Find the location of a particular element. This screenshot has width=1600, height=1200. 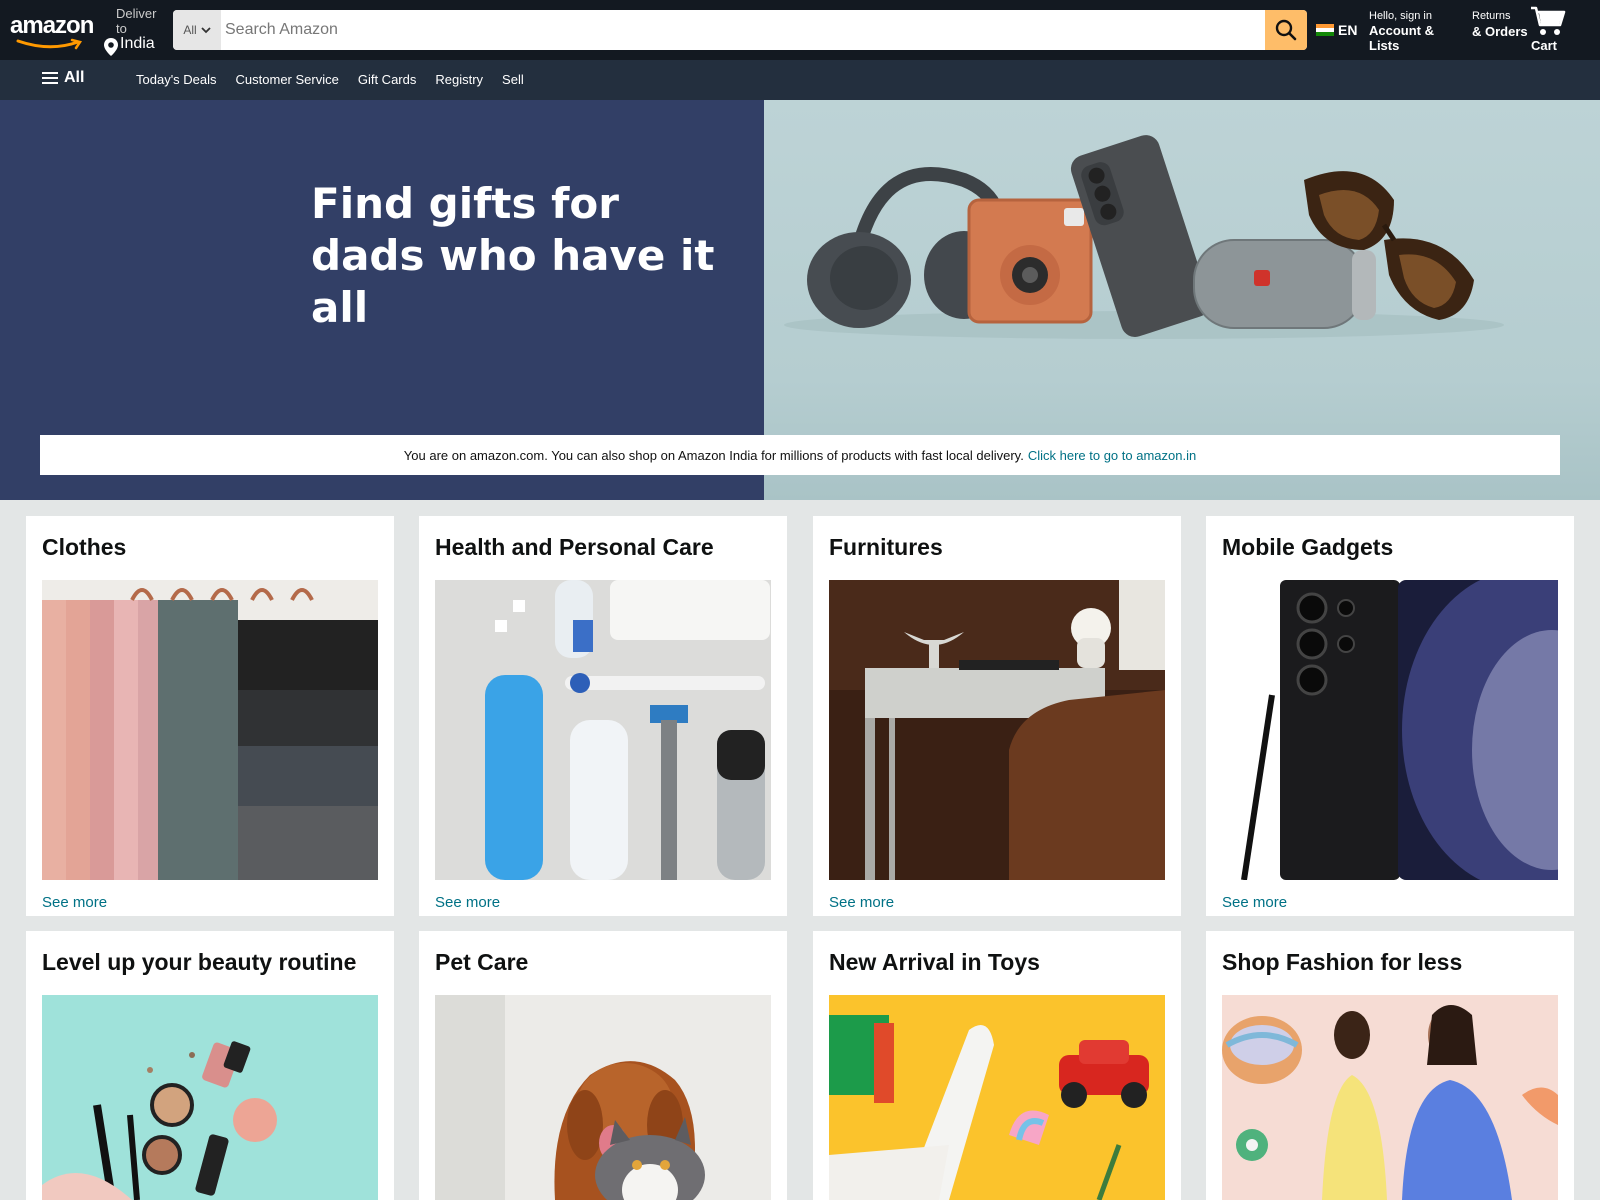

card-health-personal-care: Health and Personal Care See more is located at coordinates (603, 716).